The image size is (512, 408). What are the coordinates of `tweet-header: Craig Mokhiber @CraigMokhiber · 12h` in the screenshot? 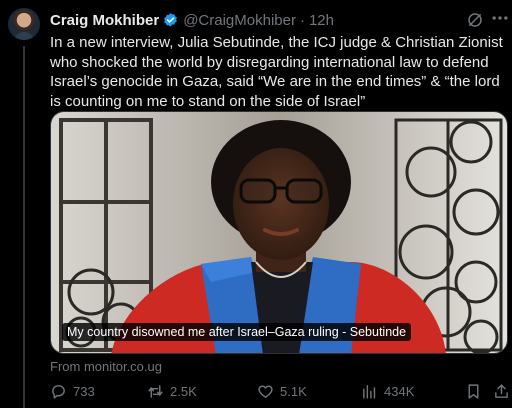 It's located at (192, 20).